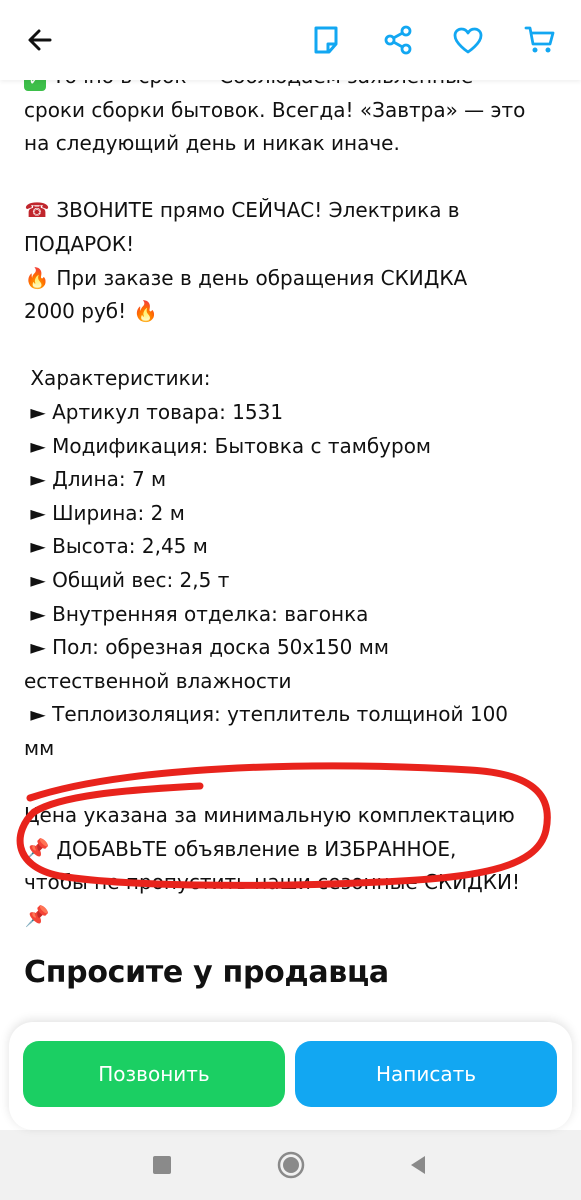 This screenshot has height=1200, width=581. What do you see at coordinates (291, 279) in the screenshot?
I see `description-line: 🔥 При заказе в день обращения СКИДКА` at bounding box center [291, 279].